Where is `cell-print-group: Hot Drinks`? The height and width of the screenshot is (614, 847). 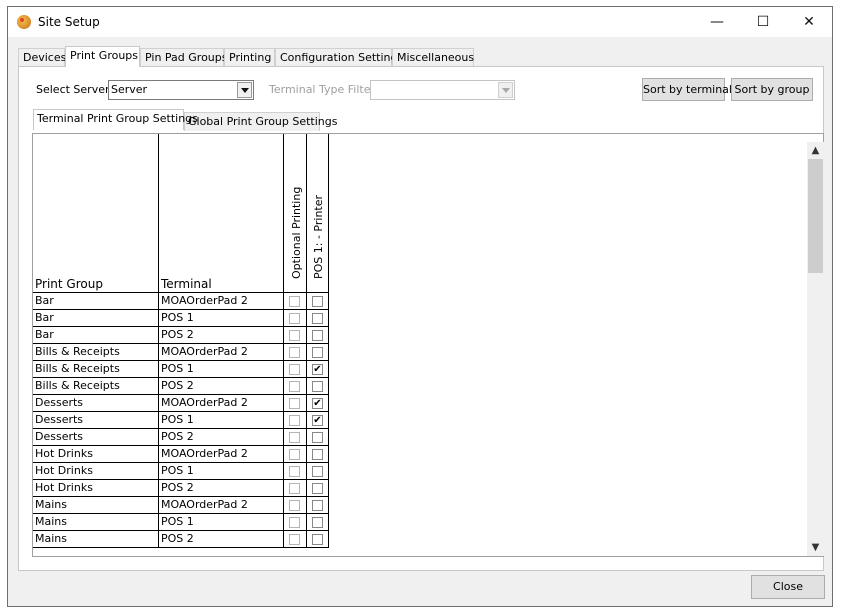
cell-print-group: Hot Drinks is located at coordinates (96, 488).